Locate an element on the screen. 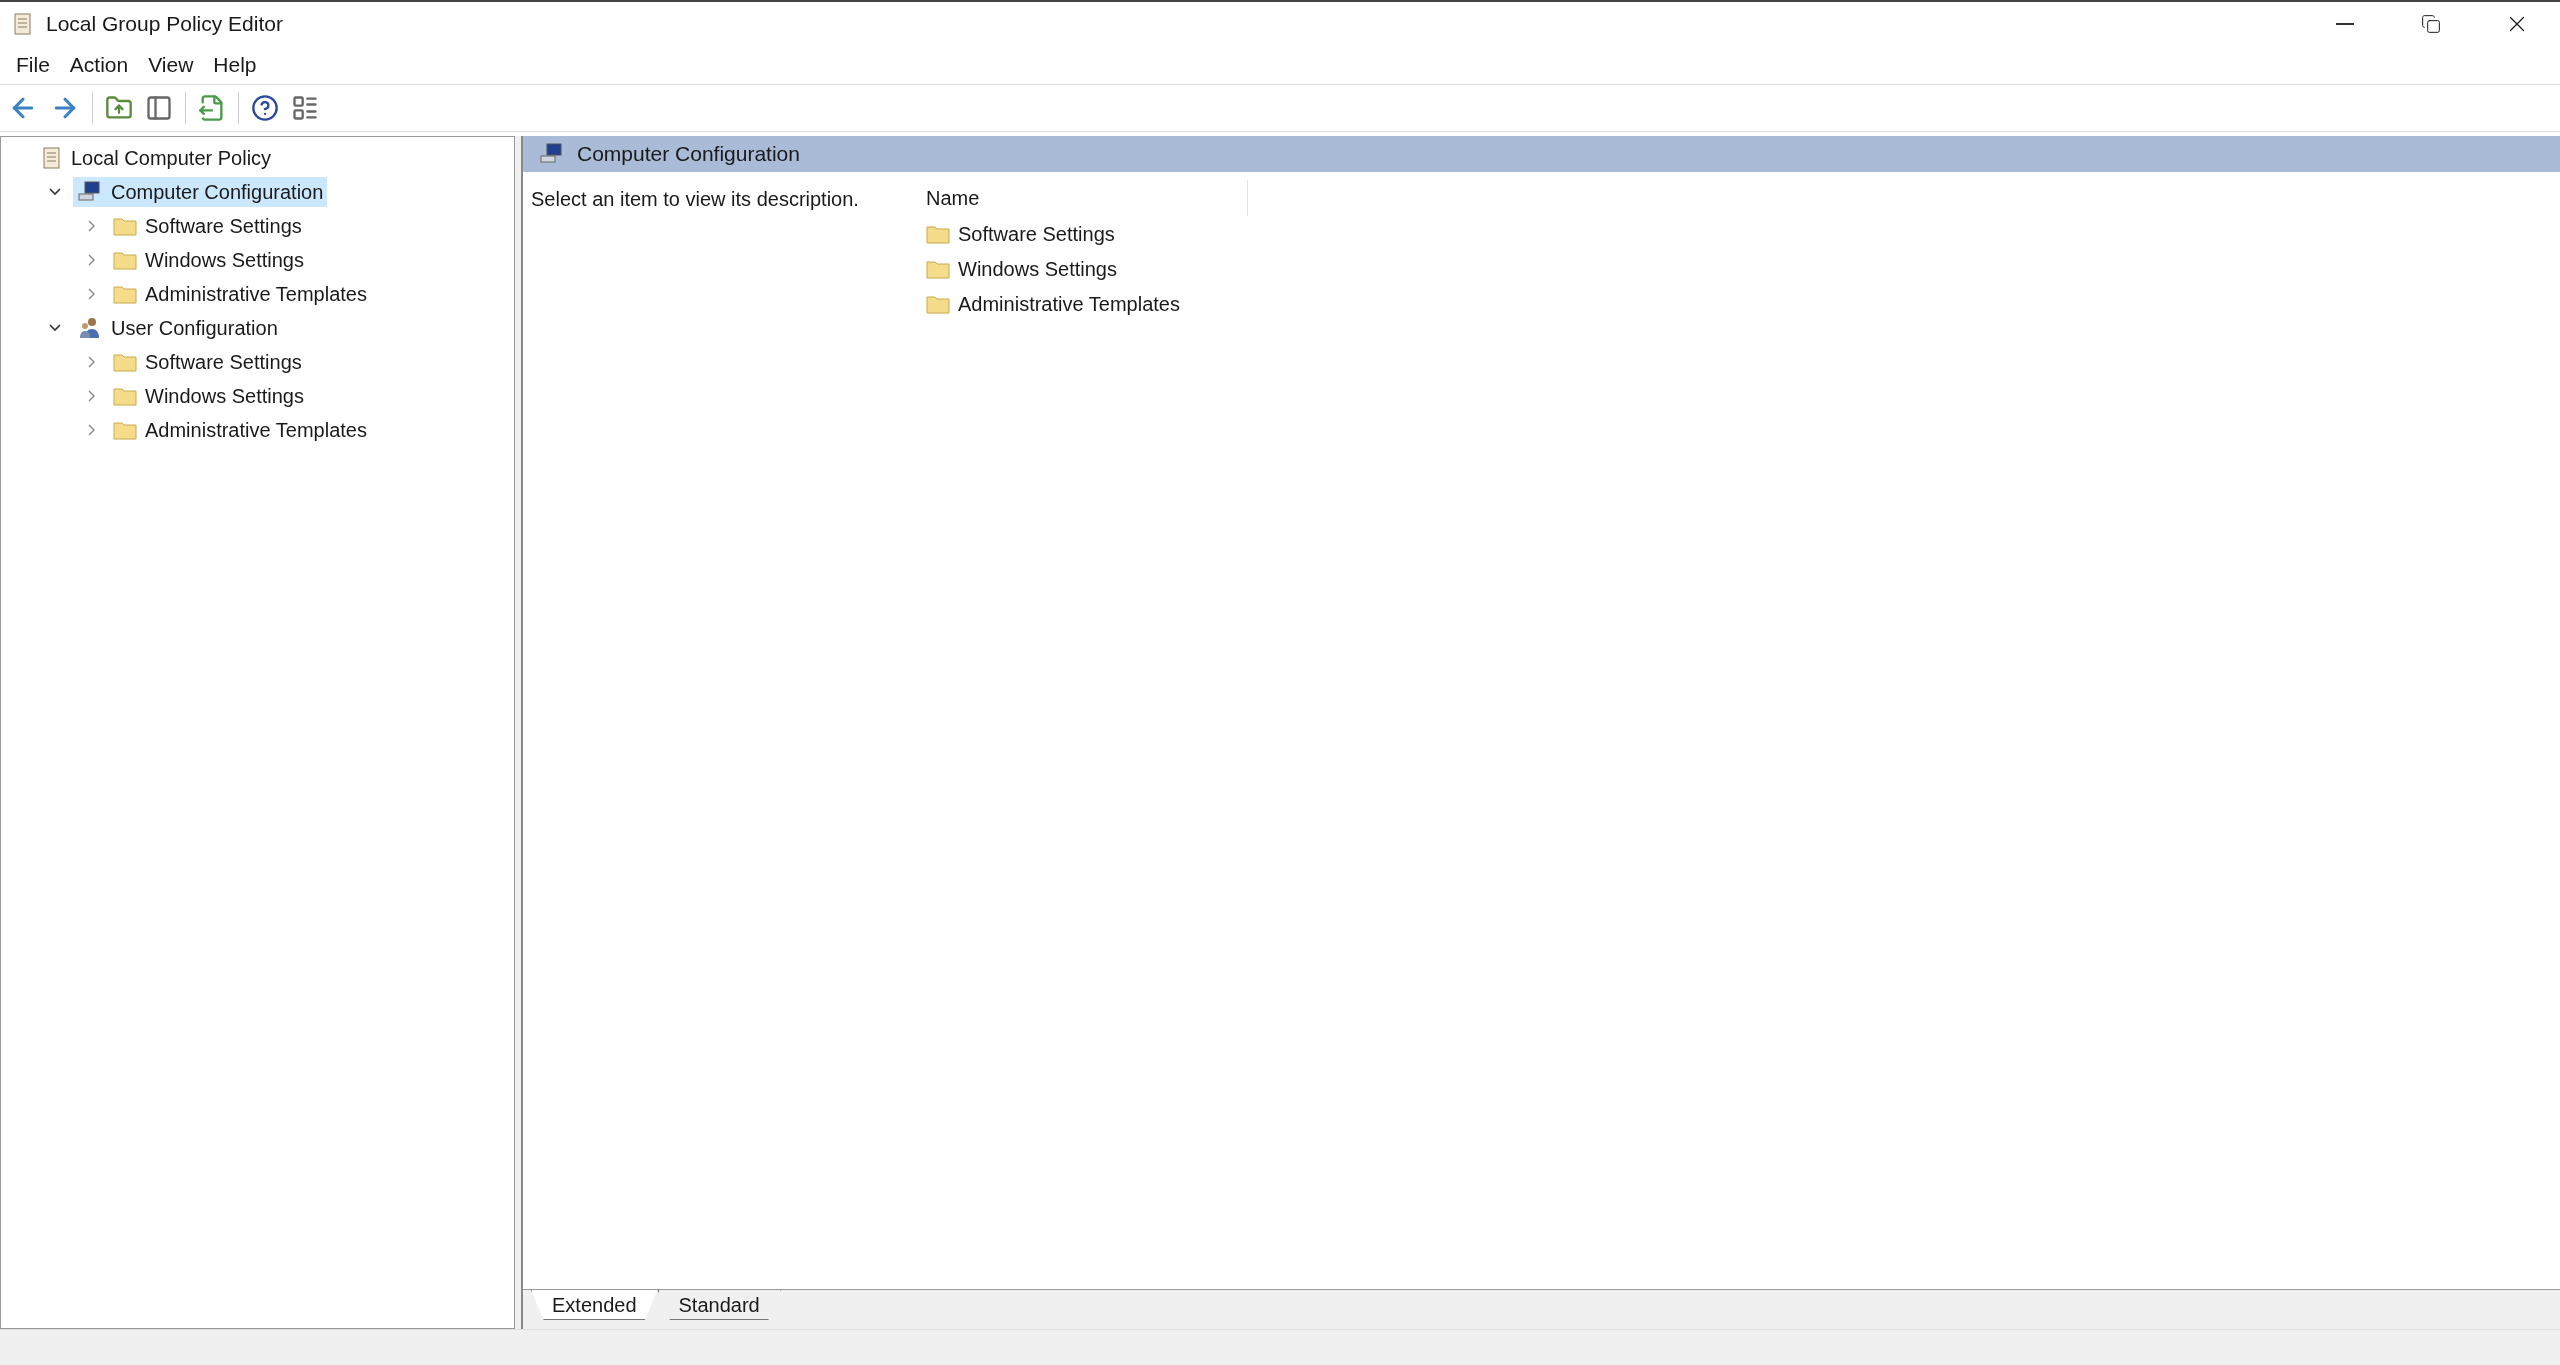 The height and width of the screenshot is (1365, 2560). help-icon is located at coordinates (265, 108).